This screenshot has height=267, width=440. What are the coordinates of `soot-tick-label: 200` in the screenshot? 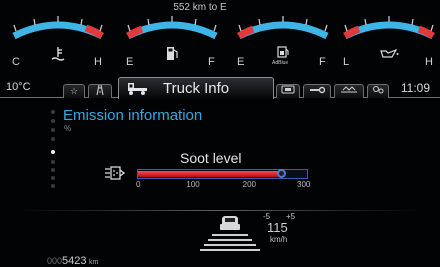 It's located at (249, 184).